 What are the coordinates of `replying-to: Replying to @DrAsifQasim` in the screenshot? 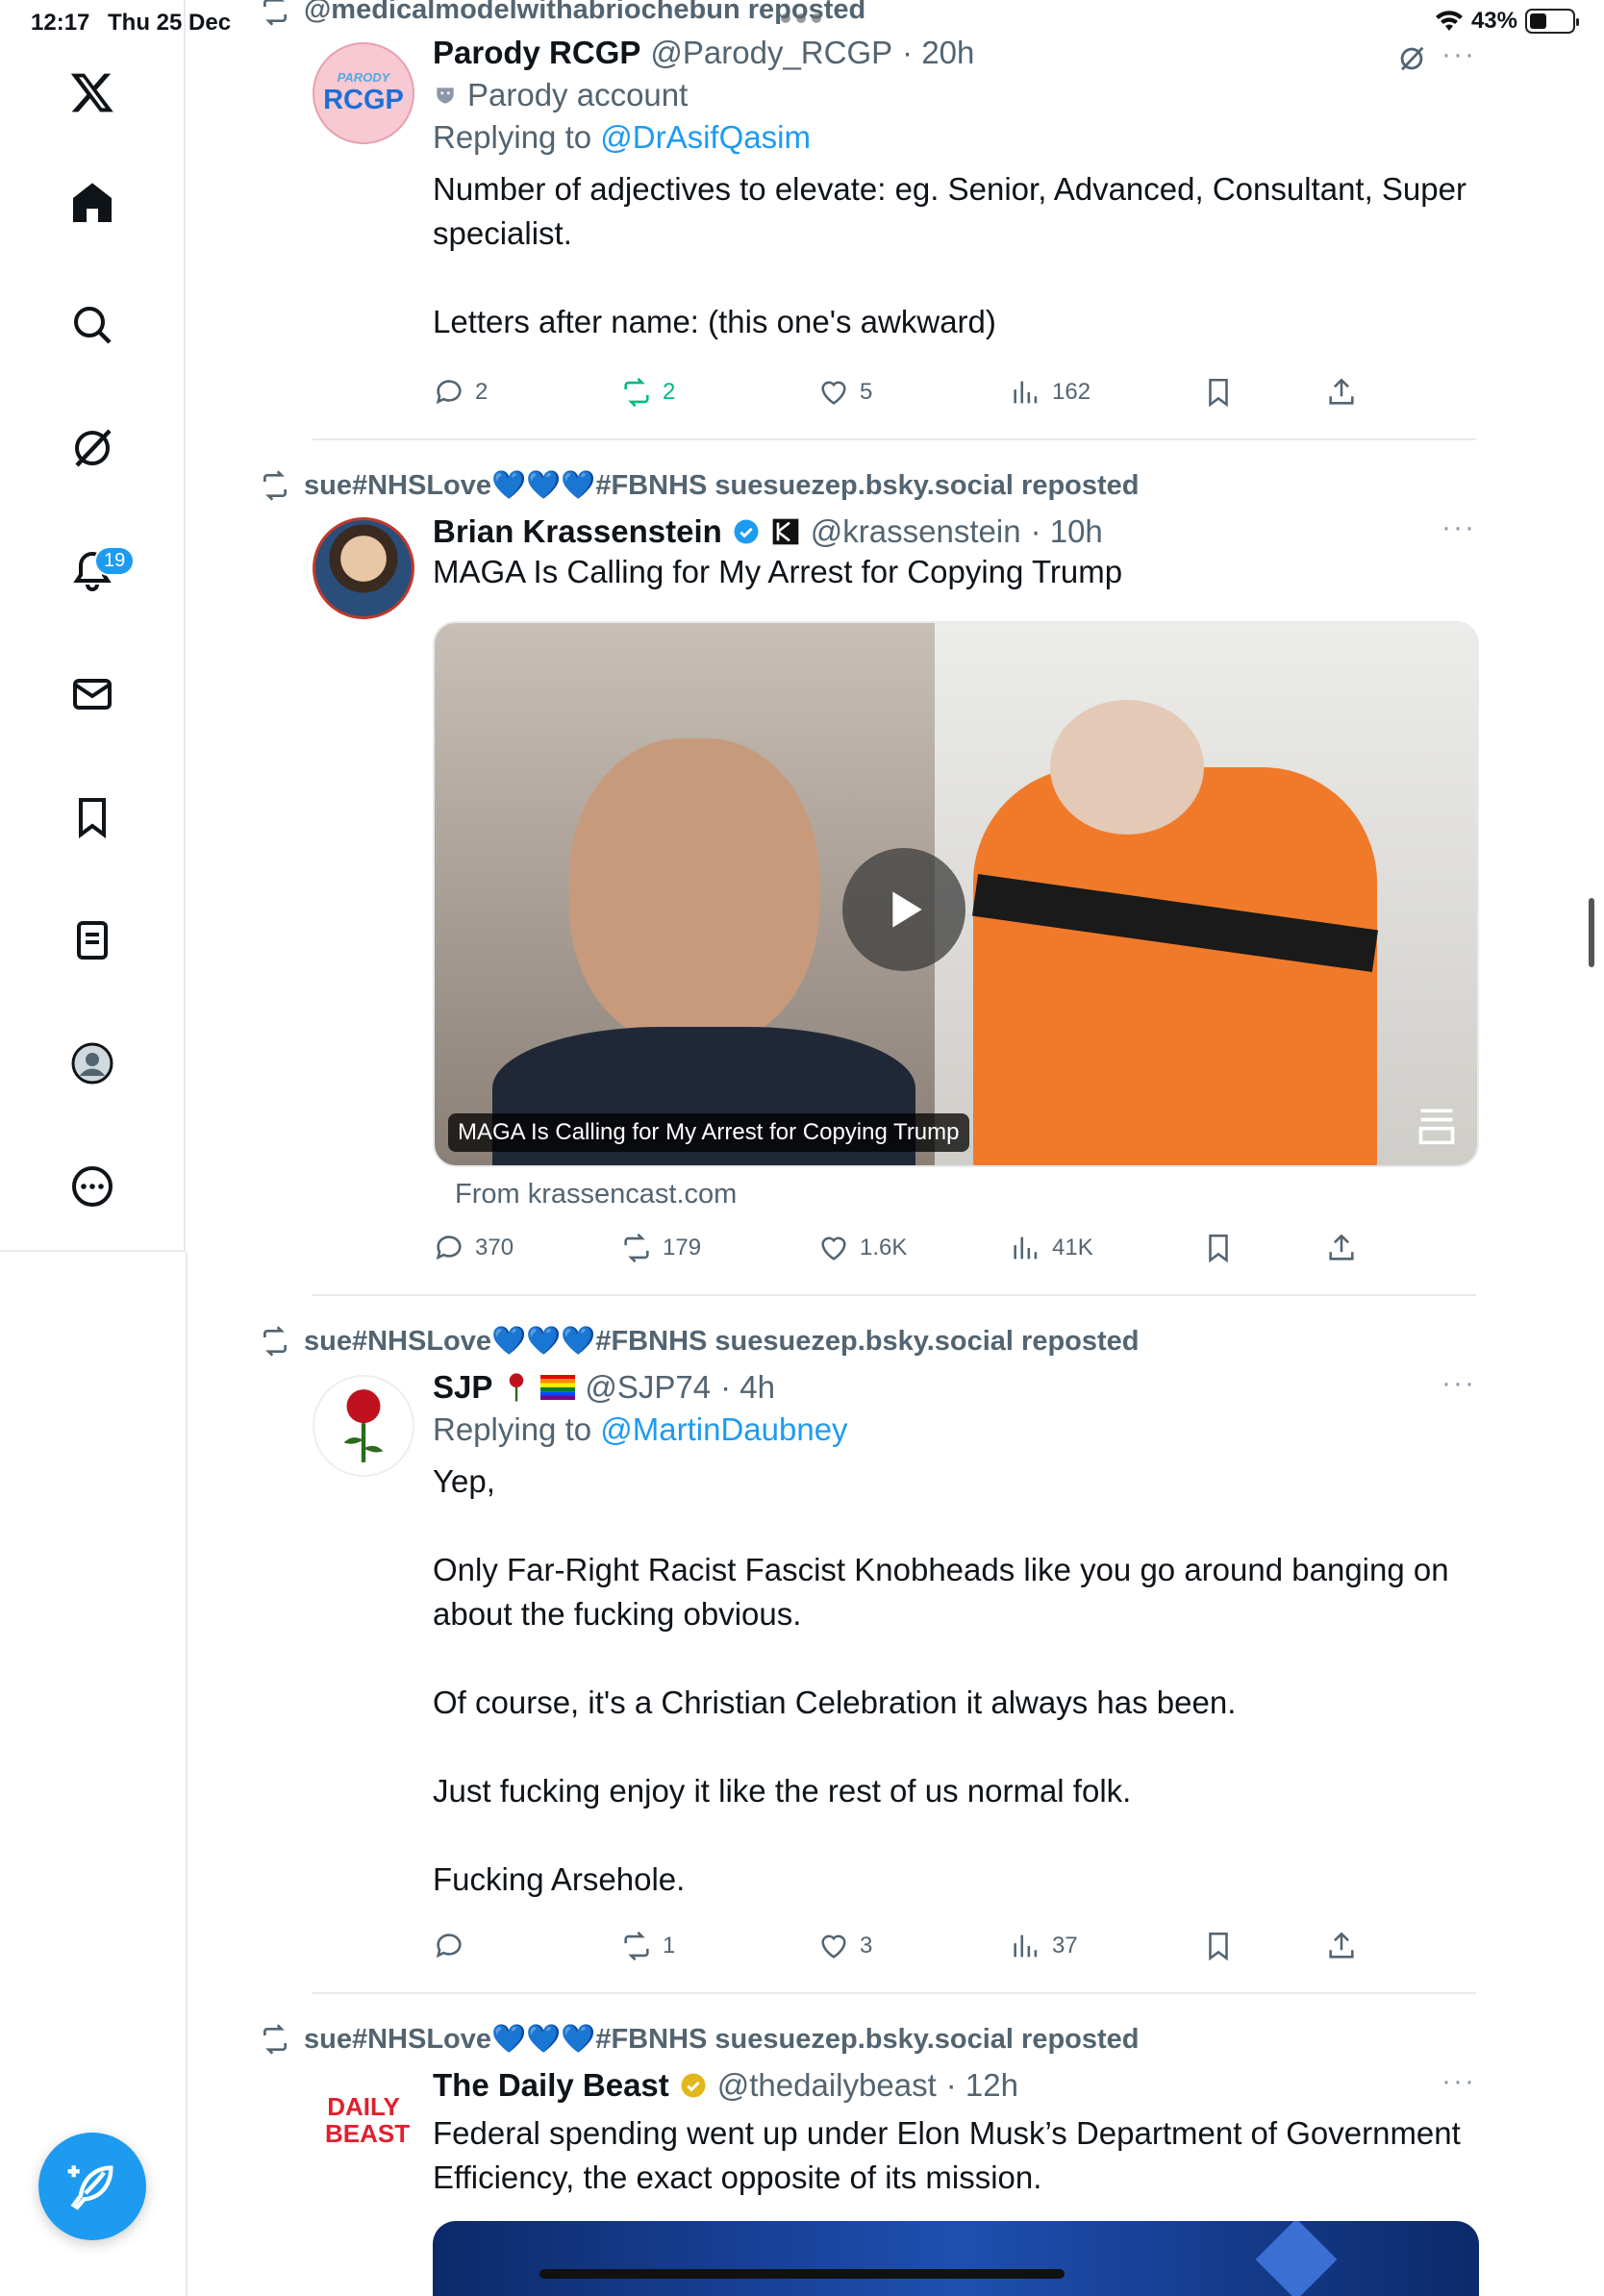 It's located at (957, 137).